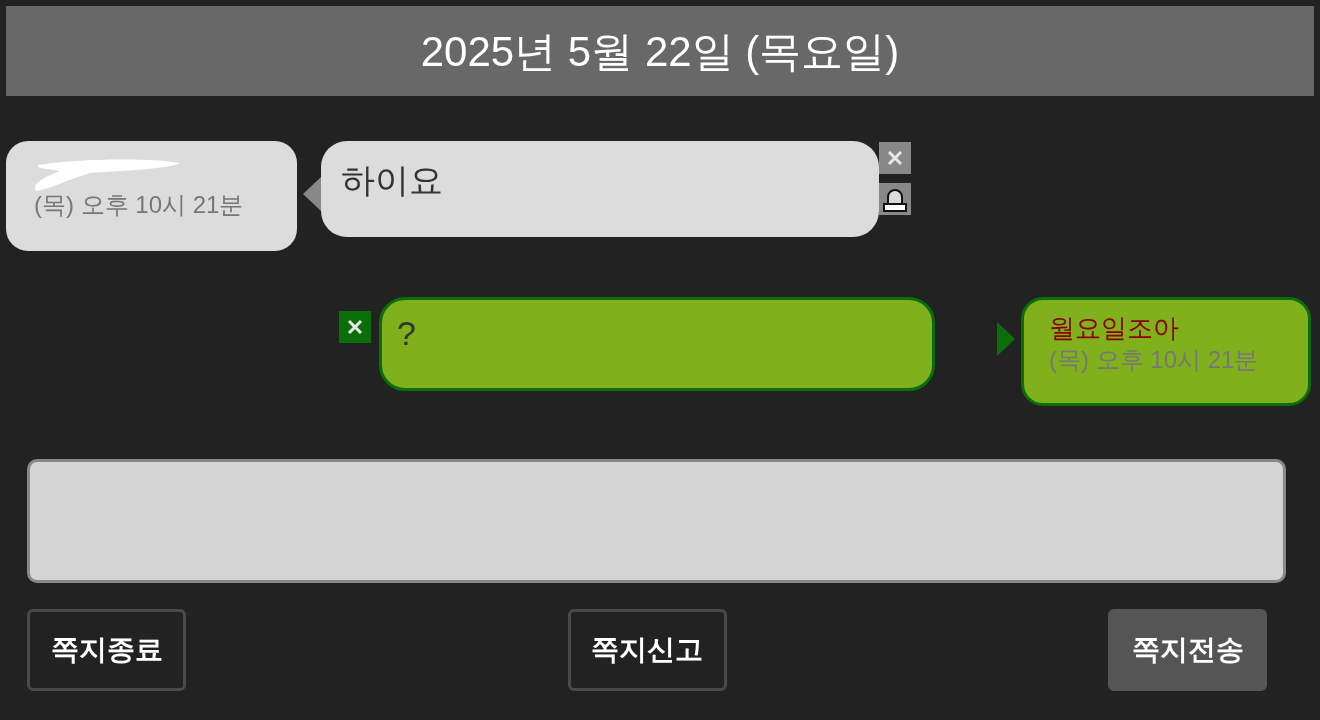  What do you see at coordinates (1187, 650) in the screenshot?
I see `action-button: 쪽지전송` at bounding box center [1187, 650].